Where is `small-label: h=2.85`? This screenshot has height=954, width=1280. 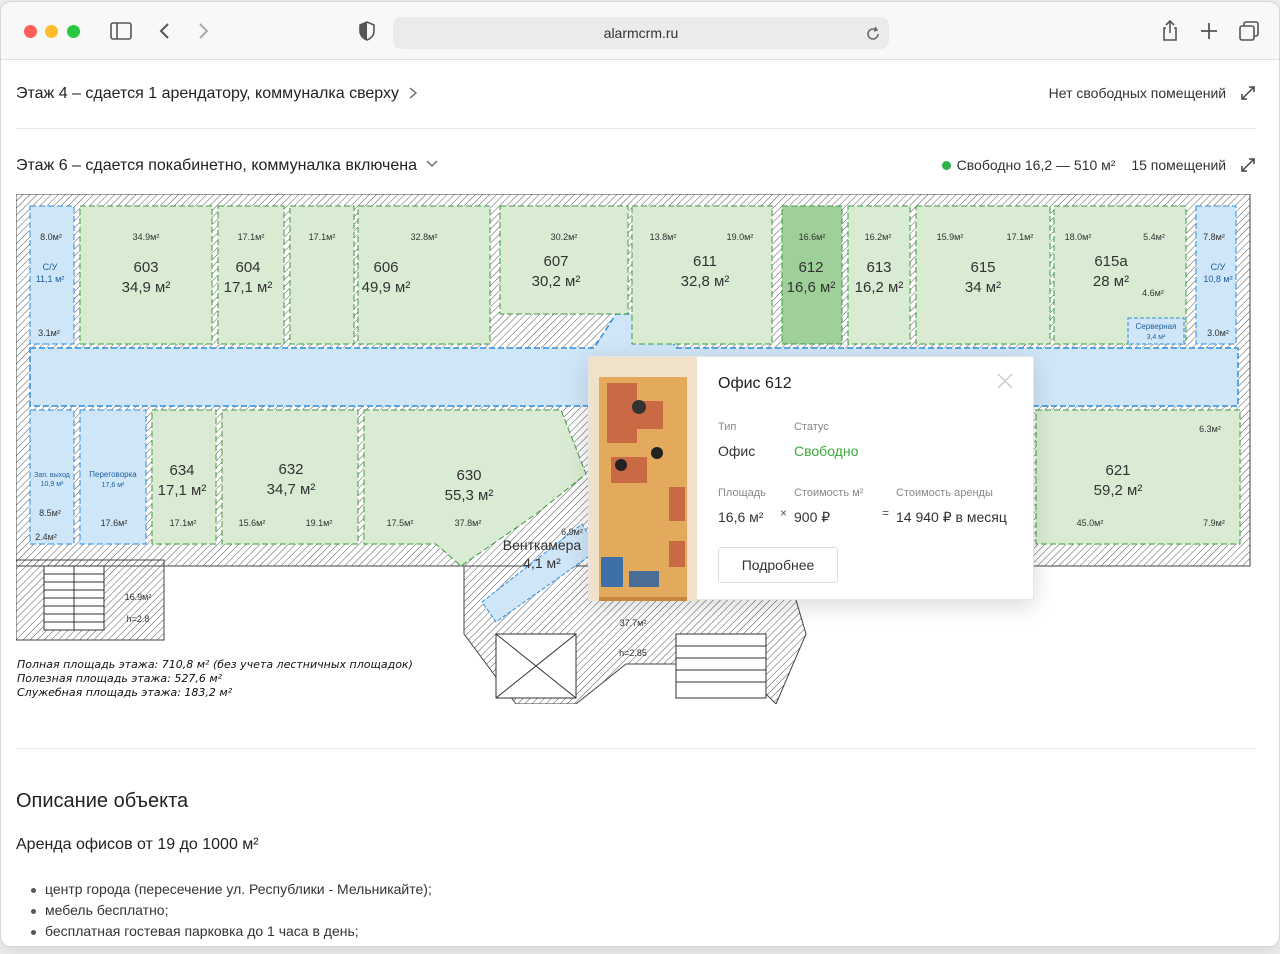
small-label: h=2.85 is located at coordinates (633, 653).